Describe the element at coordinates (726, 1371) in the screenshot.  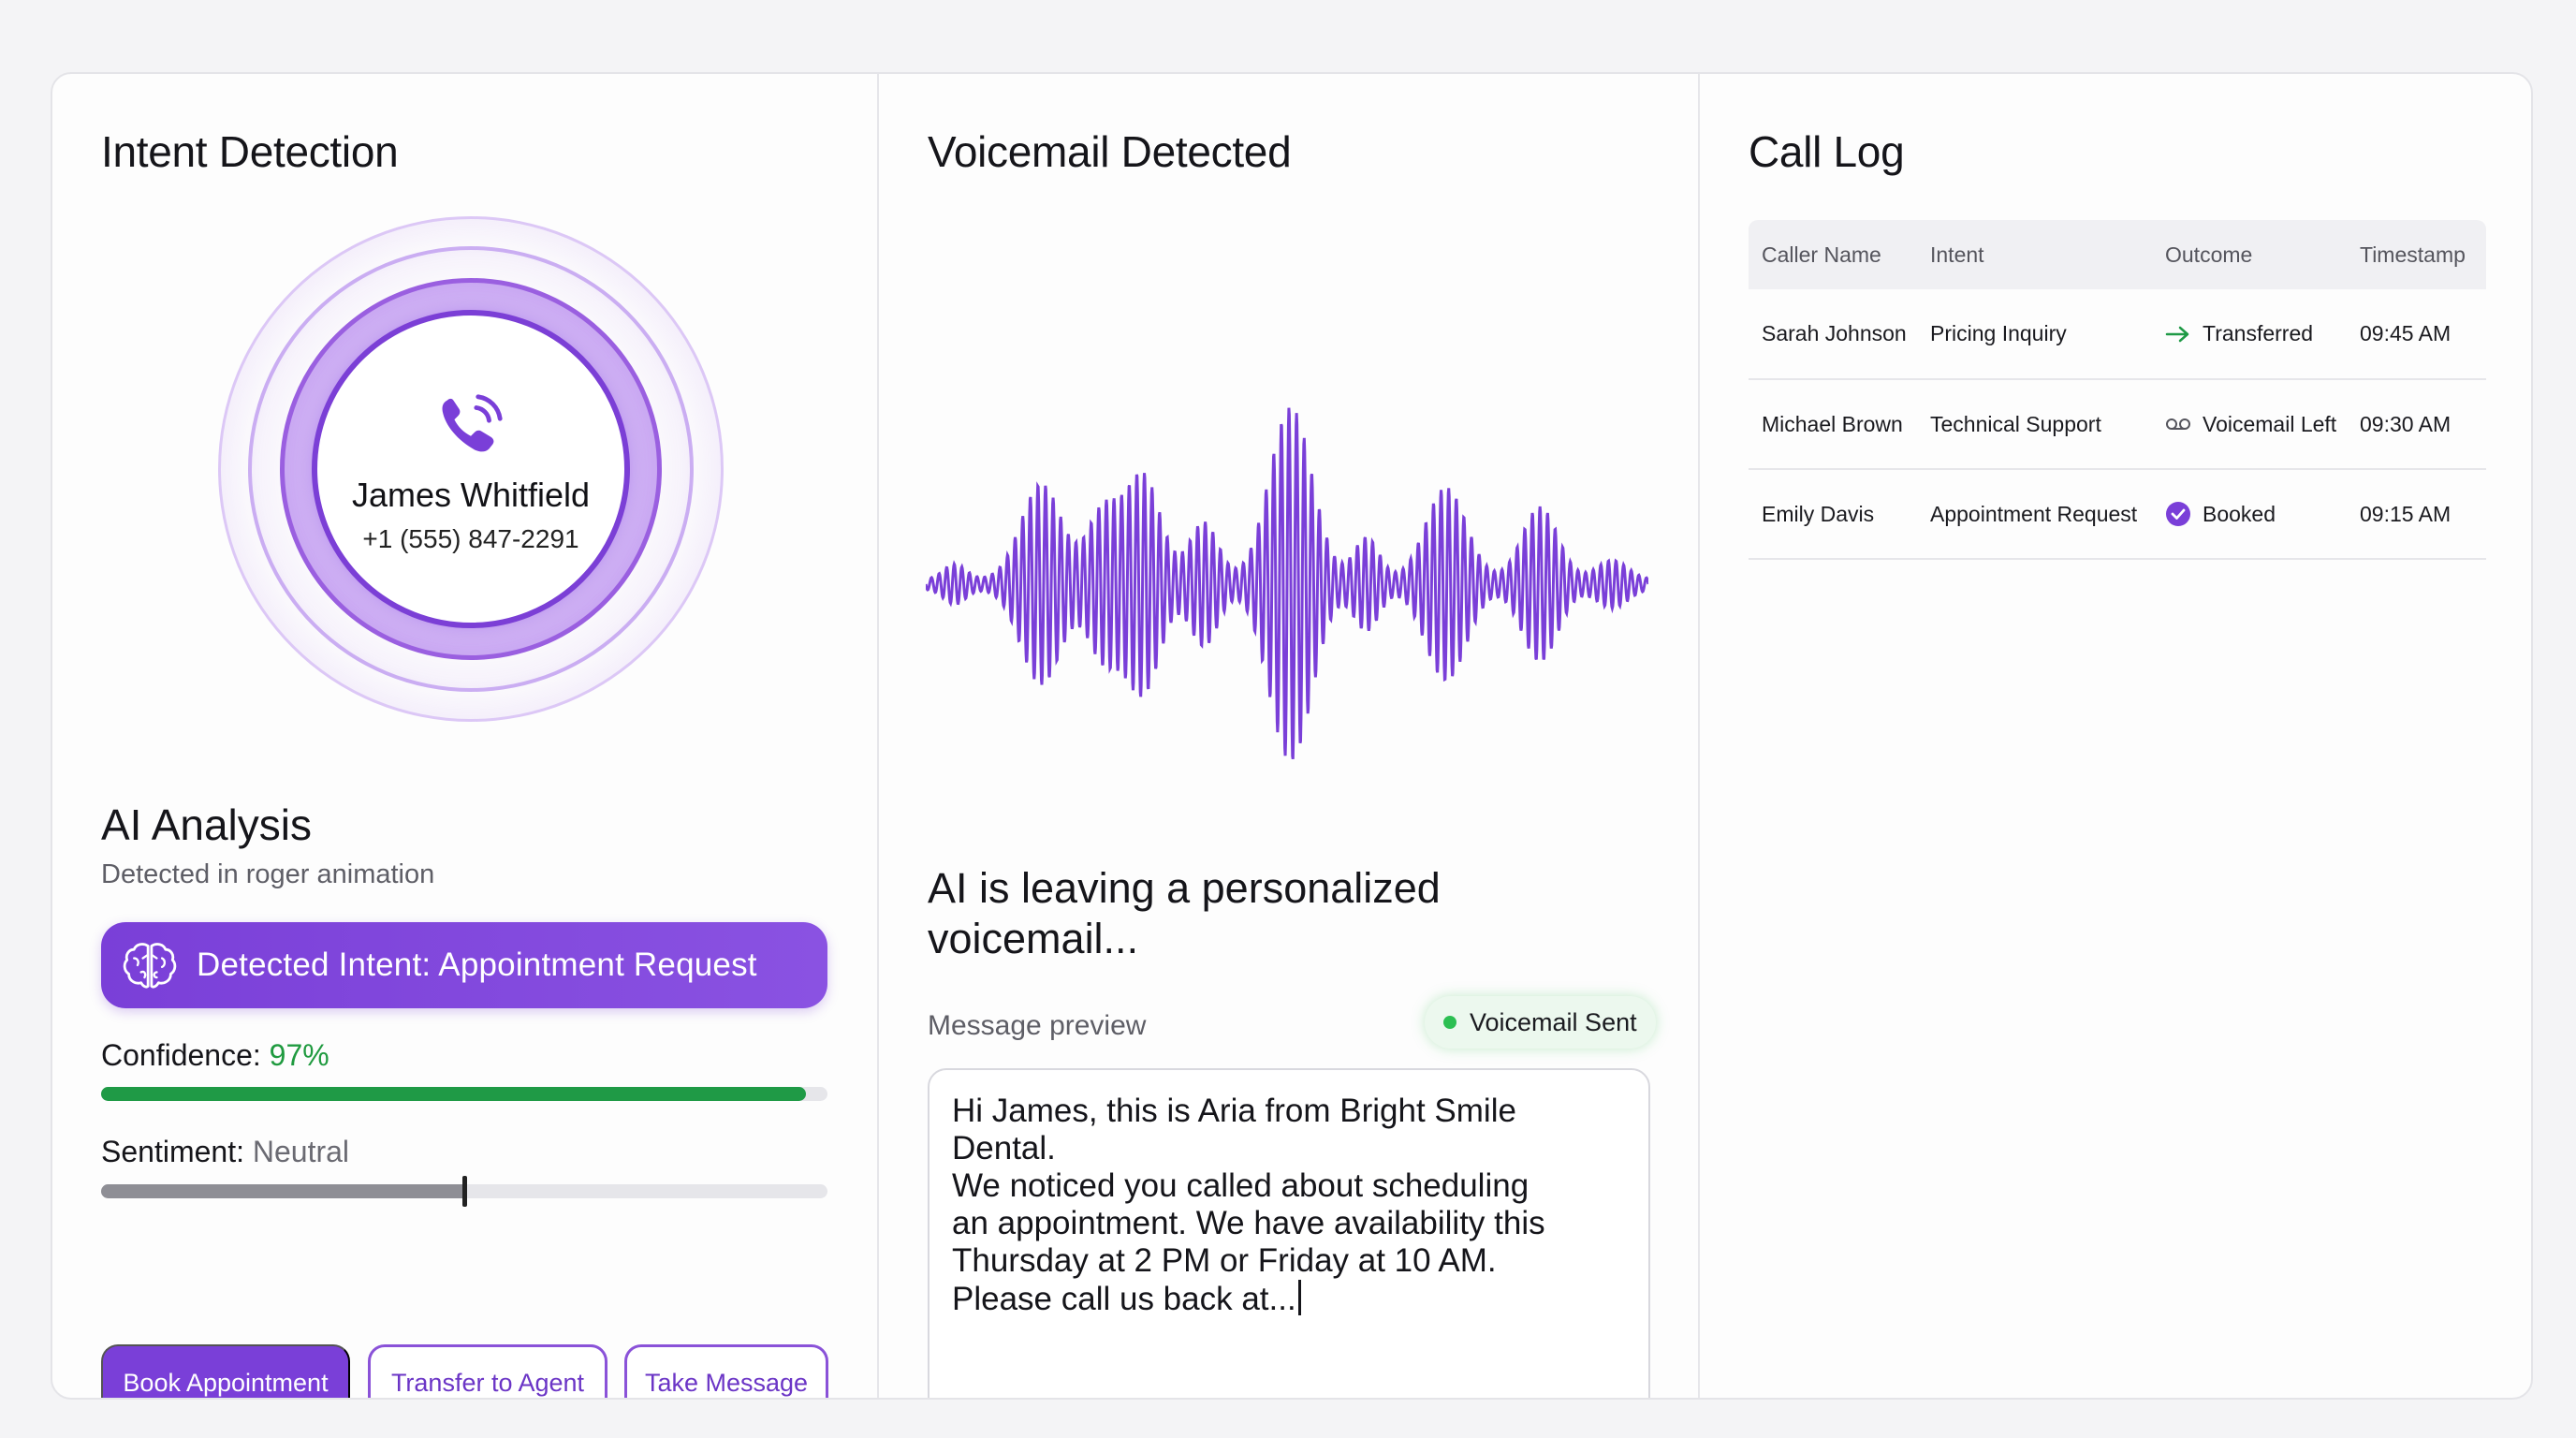
I see `take-message-button: Take Message` at that location.